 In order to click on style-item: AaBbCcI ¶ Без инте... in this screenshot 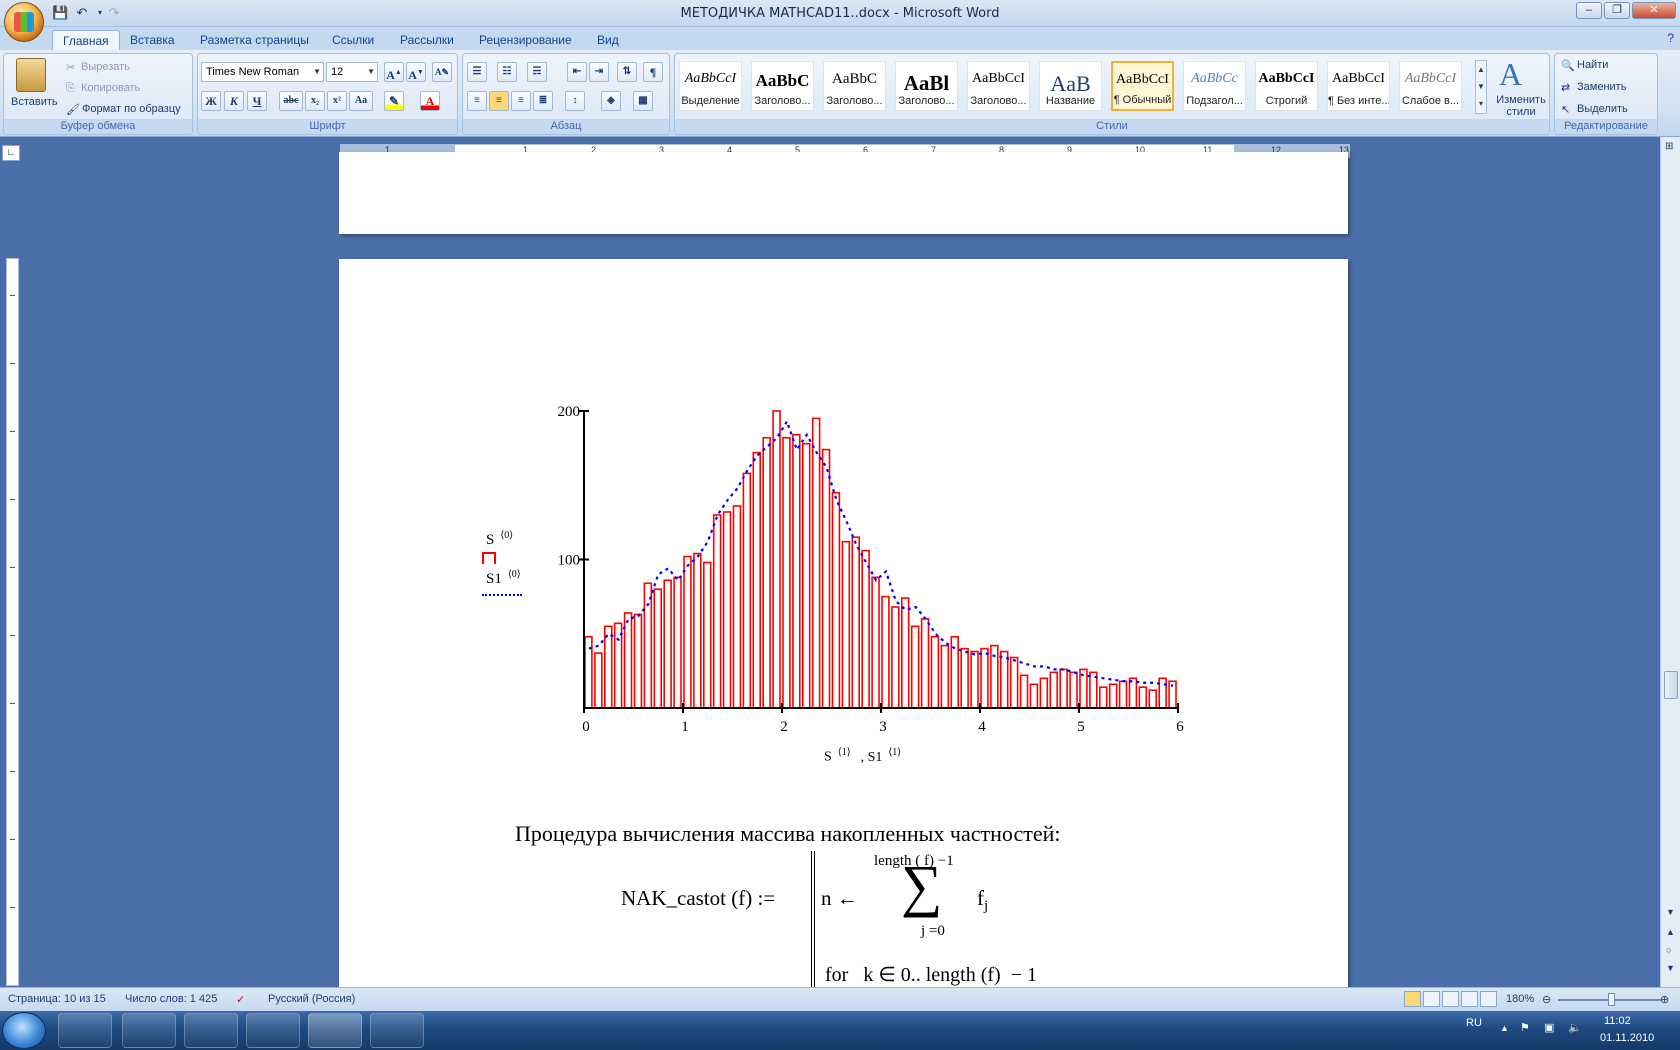, I will do `click(1358, 86)`.